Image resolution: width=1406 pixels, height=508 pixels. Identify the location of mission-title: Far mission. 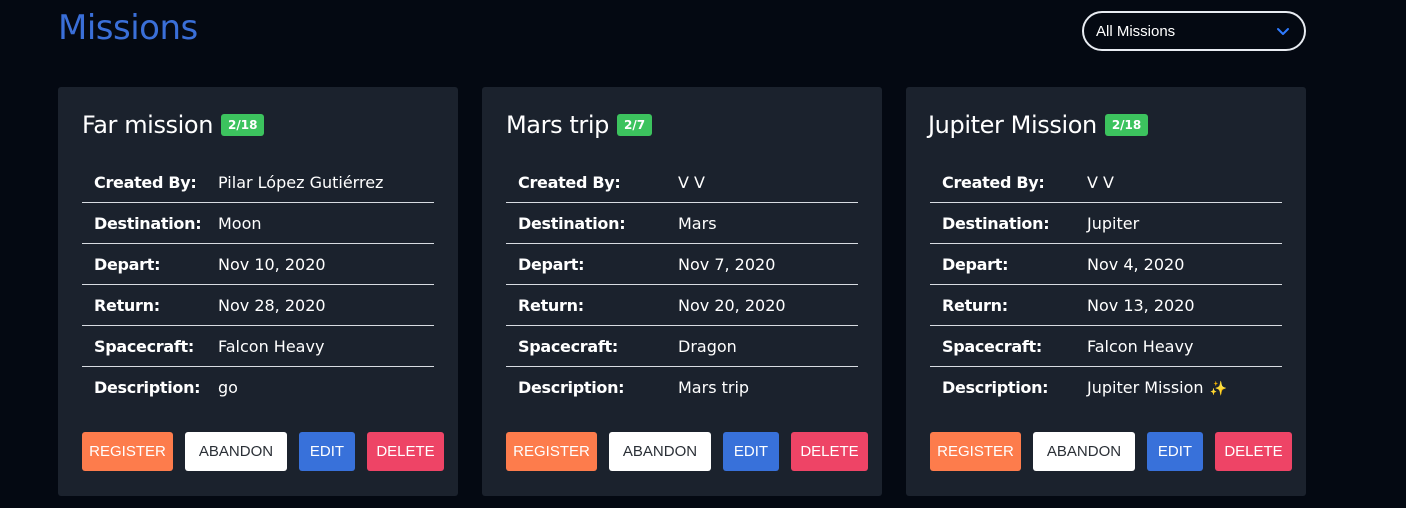
(148, 125).